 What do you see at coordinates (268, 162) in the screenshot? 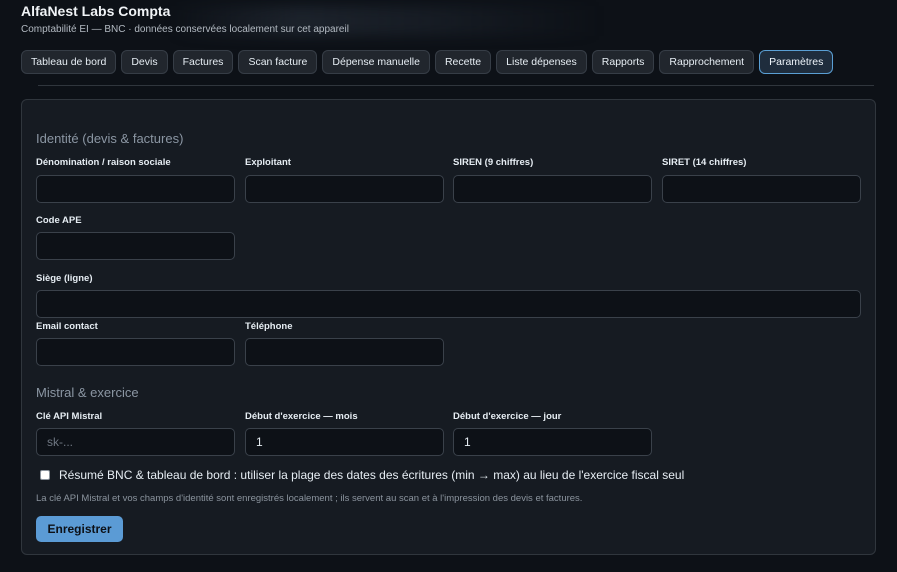
I see `exploitant-label: Exploitant` at bounding box center [268, 162].